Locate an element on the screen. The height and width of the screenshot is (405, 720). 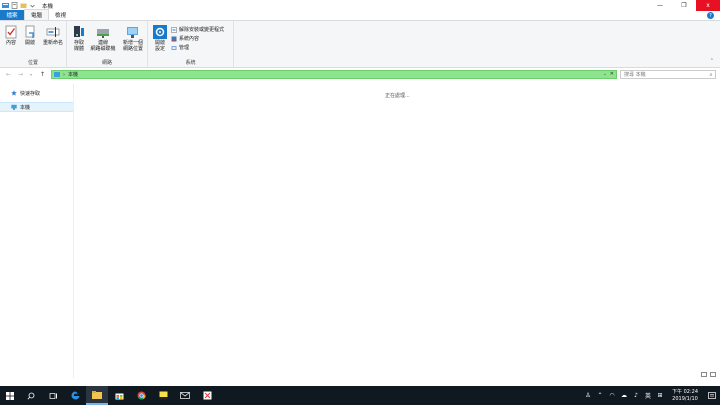
access-media-label-2: 媒體 is located at coordinates (78, 49).